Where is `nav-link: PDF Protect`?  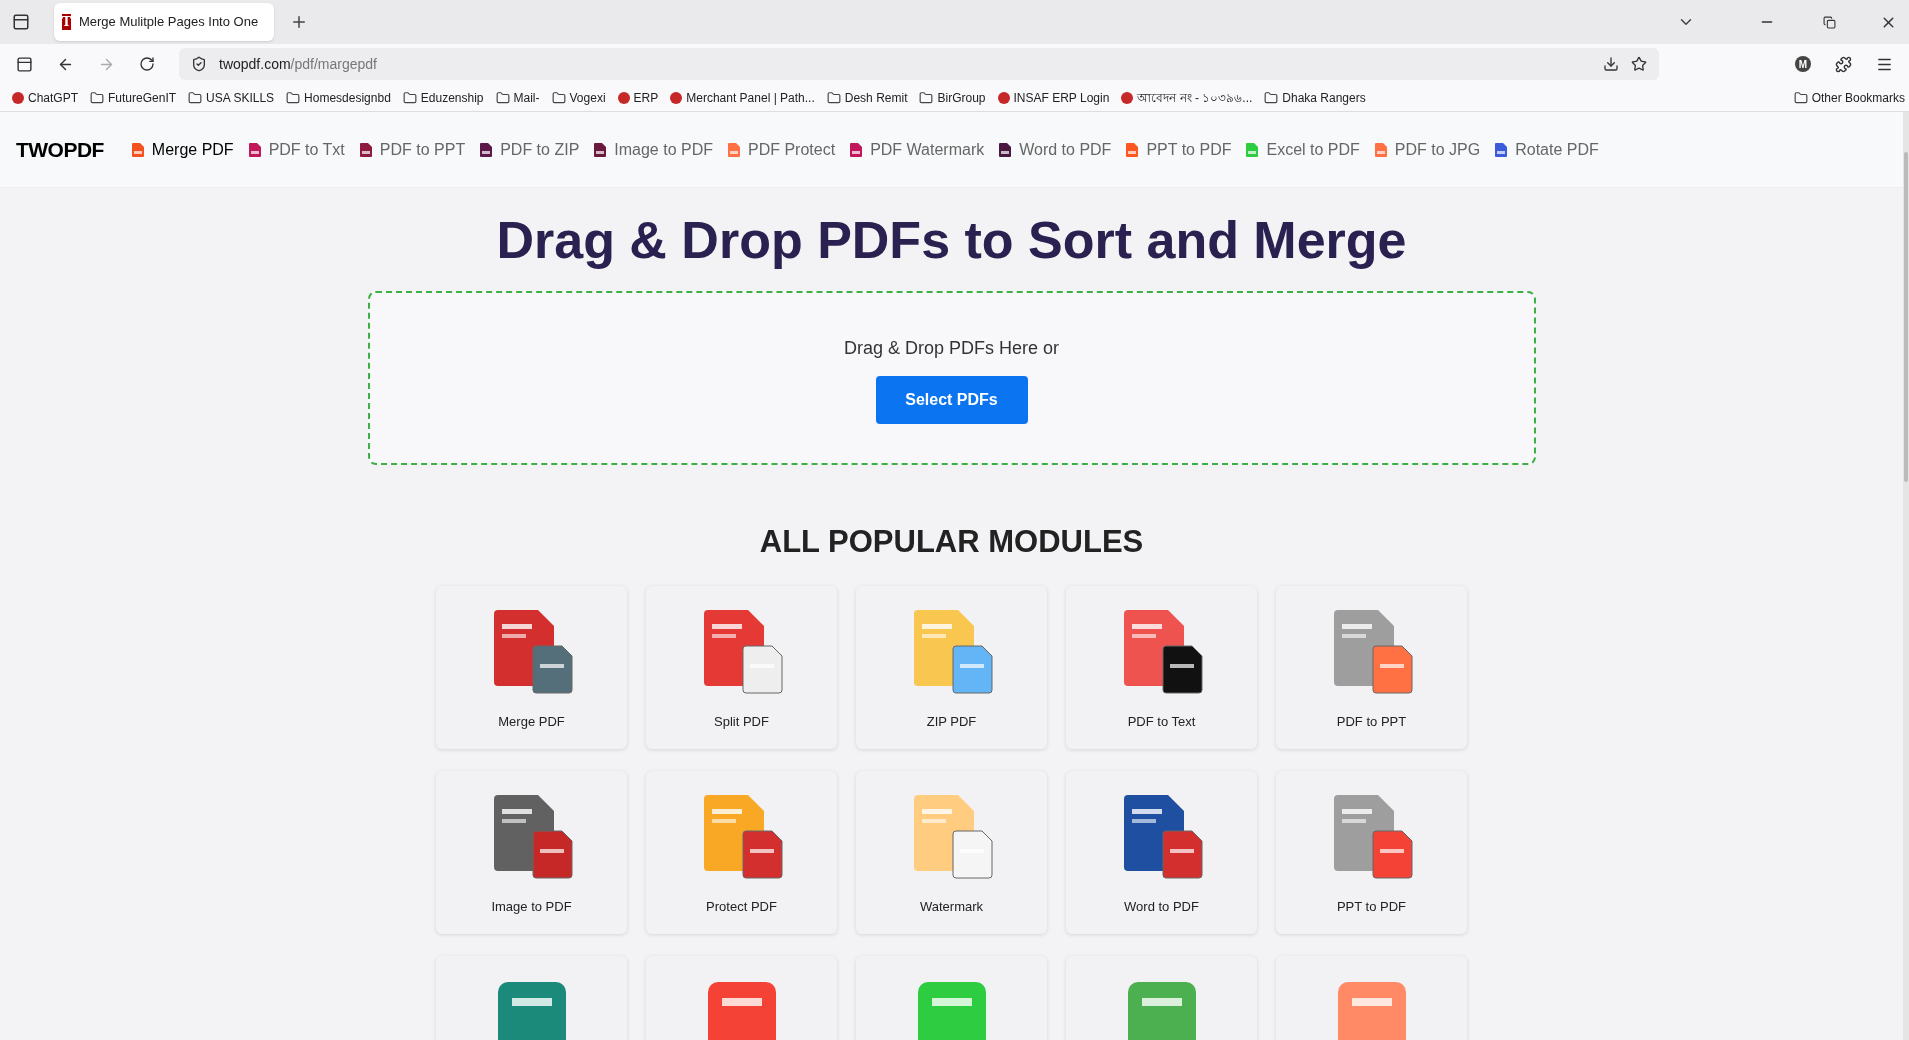 nav-link: PDF Protect is located at coordinates (782, 149).